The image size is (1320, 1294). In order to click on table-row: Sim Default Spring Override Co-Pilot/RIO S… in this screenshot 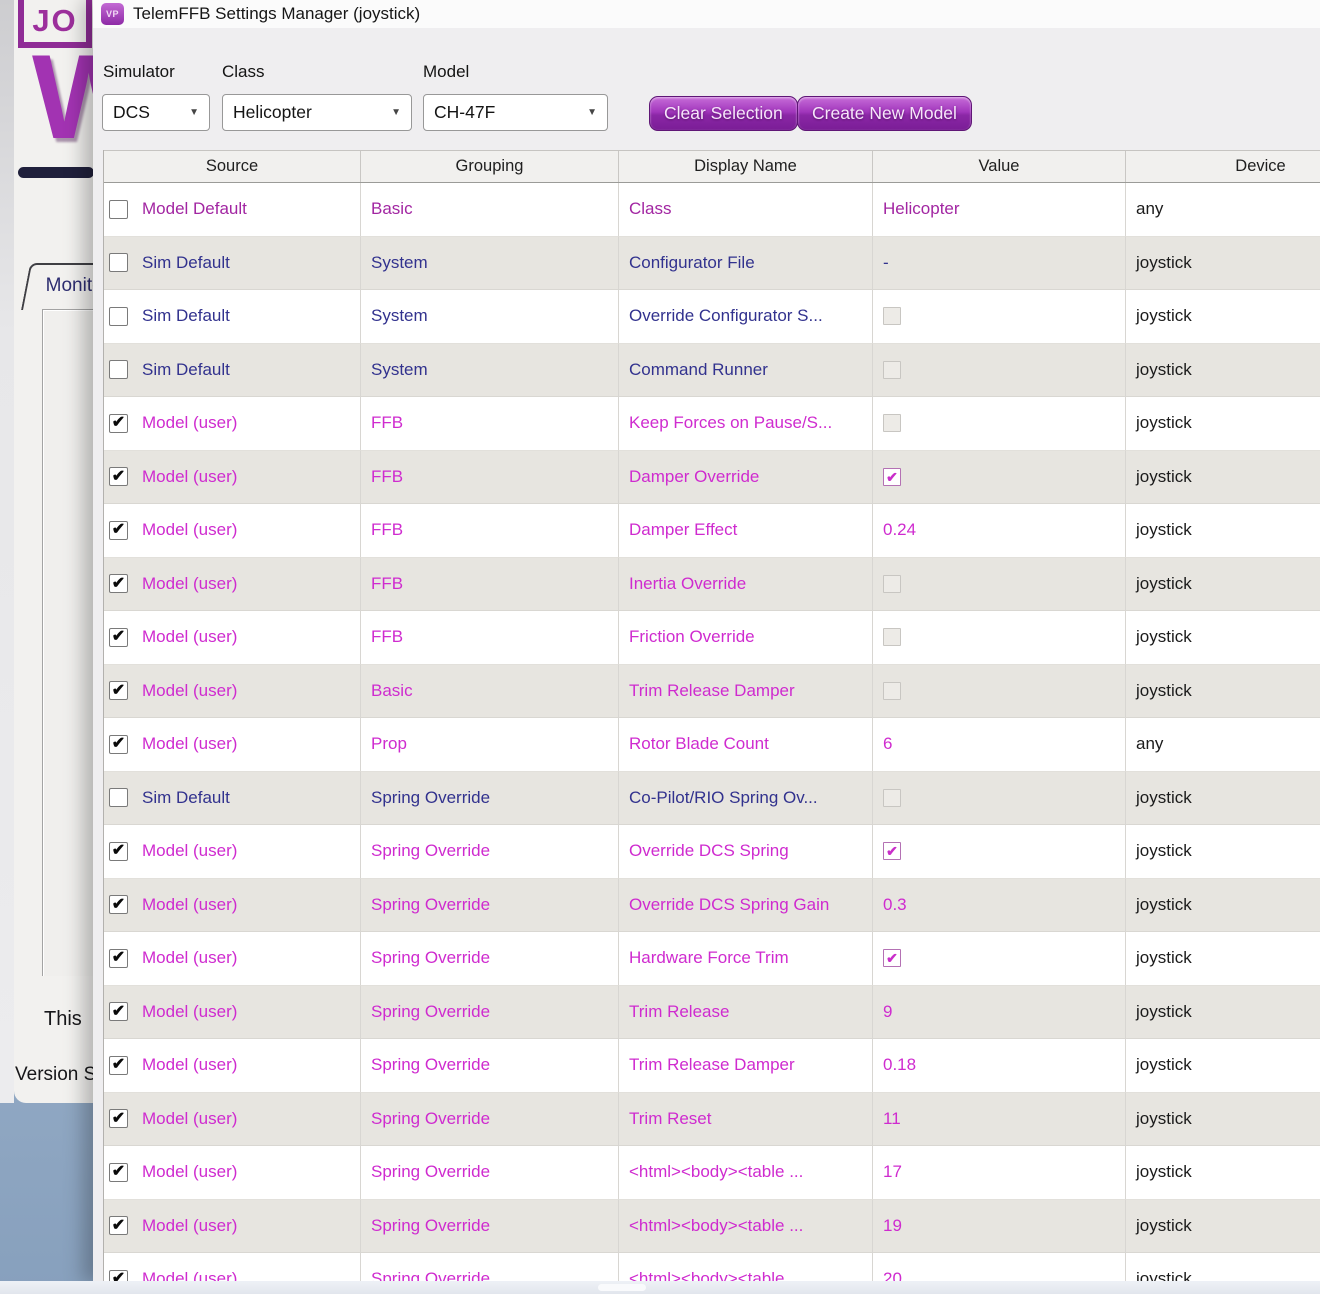, I will do `click(712, 798)`.